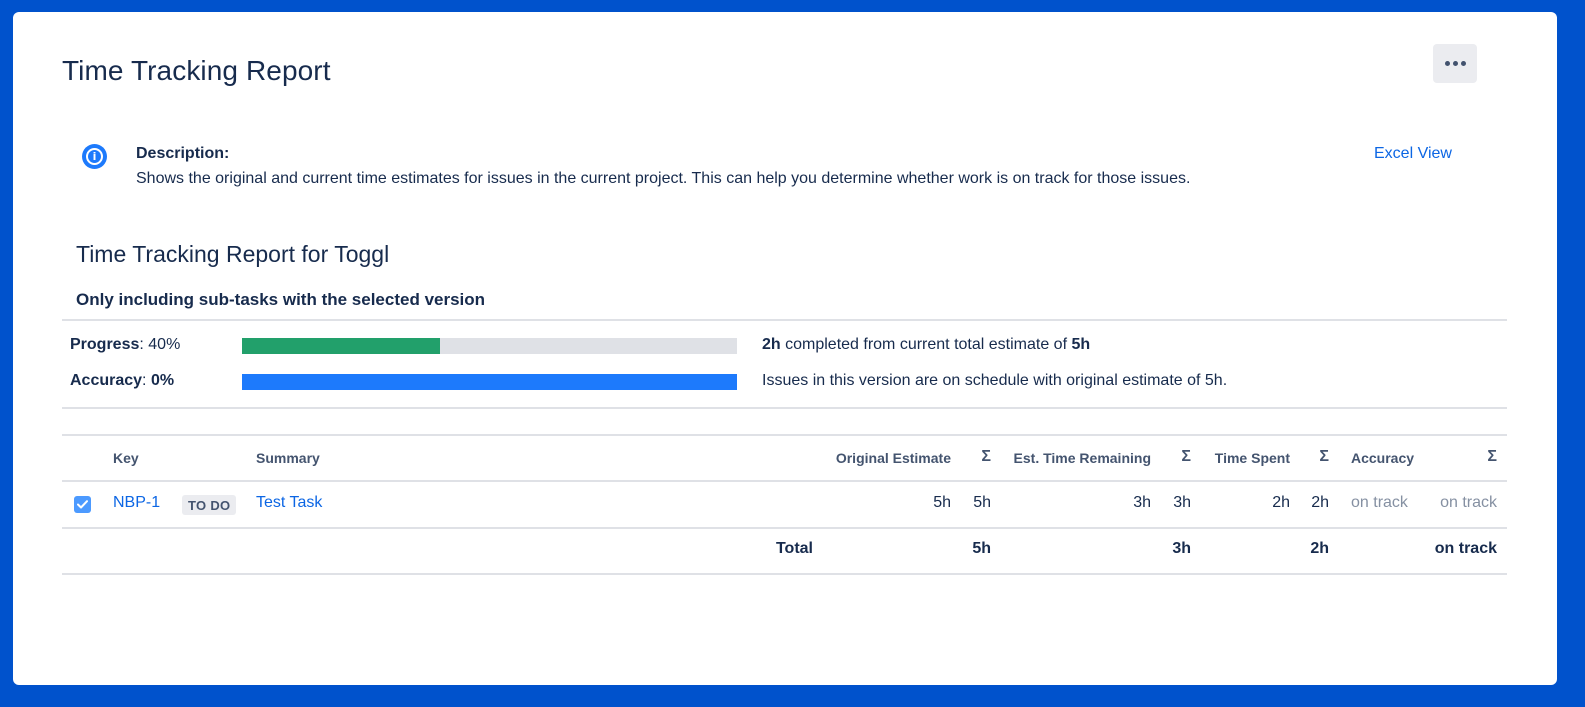  Describe the element at coordinates (162, 380) in the screenshot. I see `accuracy-value: 0%` at that location.